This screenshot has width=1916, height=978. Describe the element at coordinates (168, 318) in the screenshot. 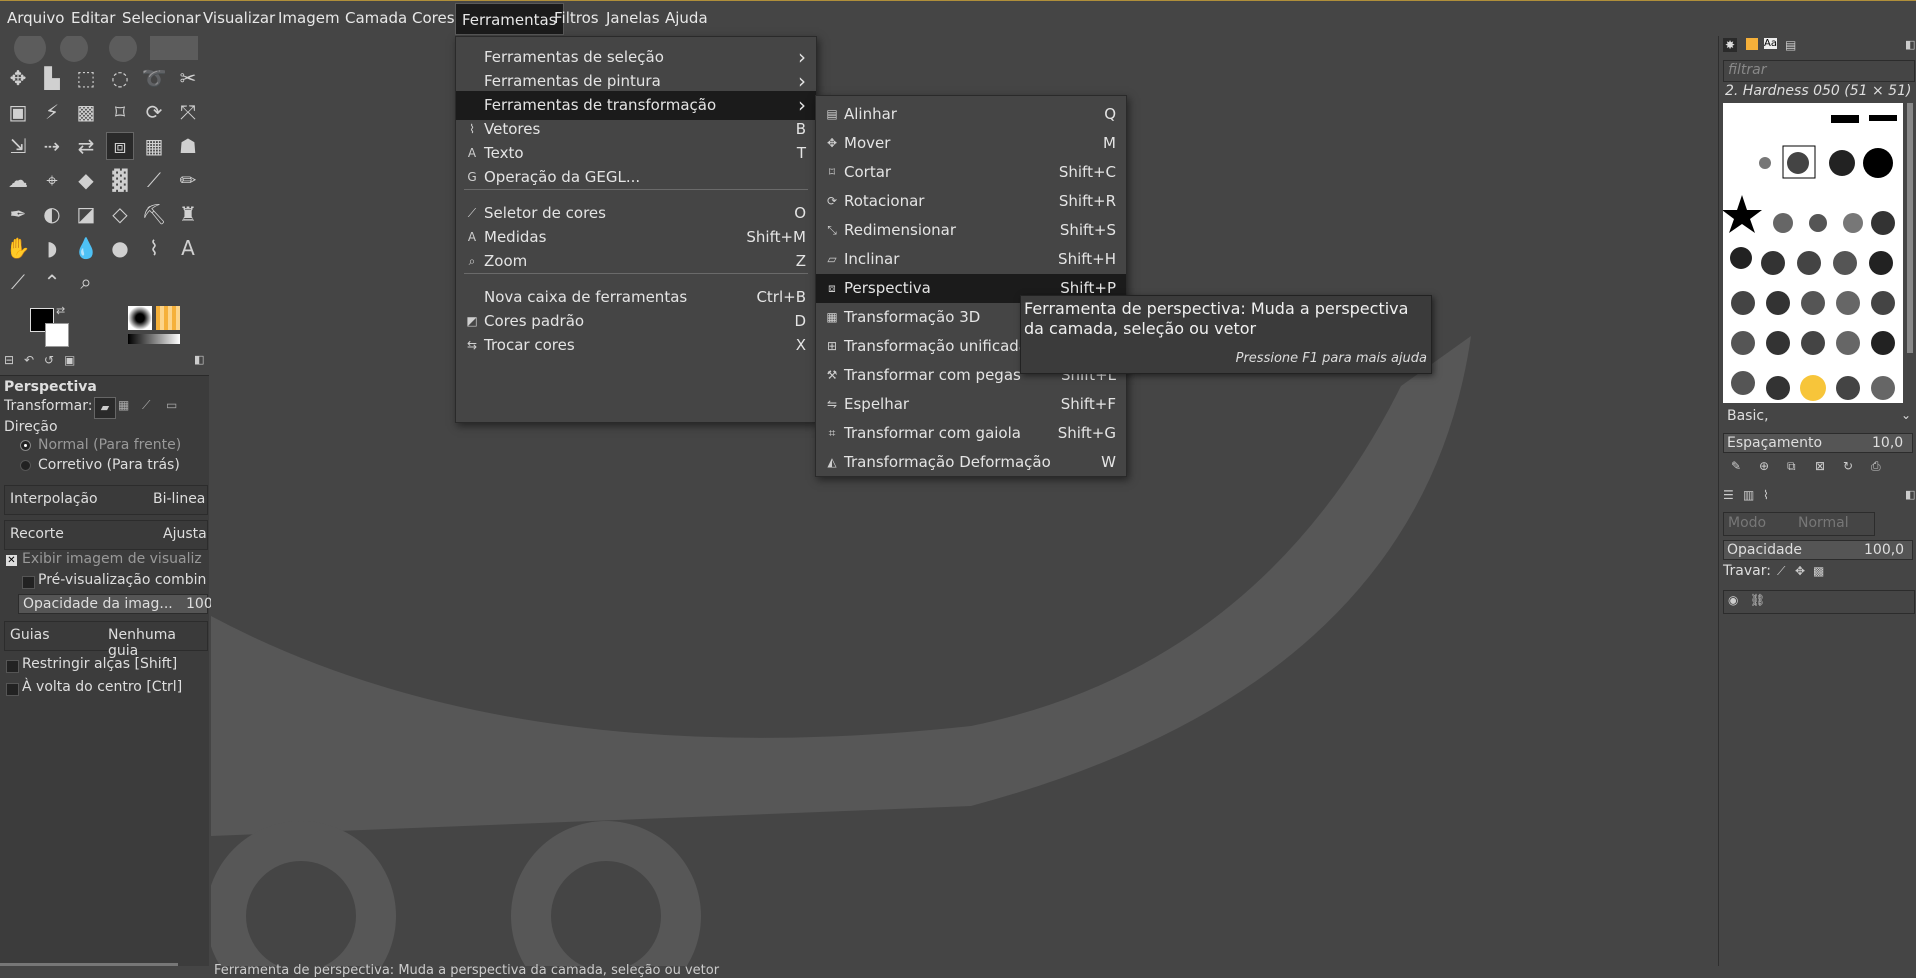

I see `pattern-preview` at that location.